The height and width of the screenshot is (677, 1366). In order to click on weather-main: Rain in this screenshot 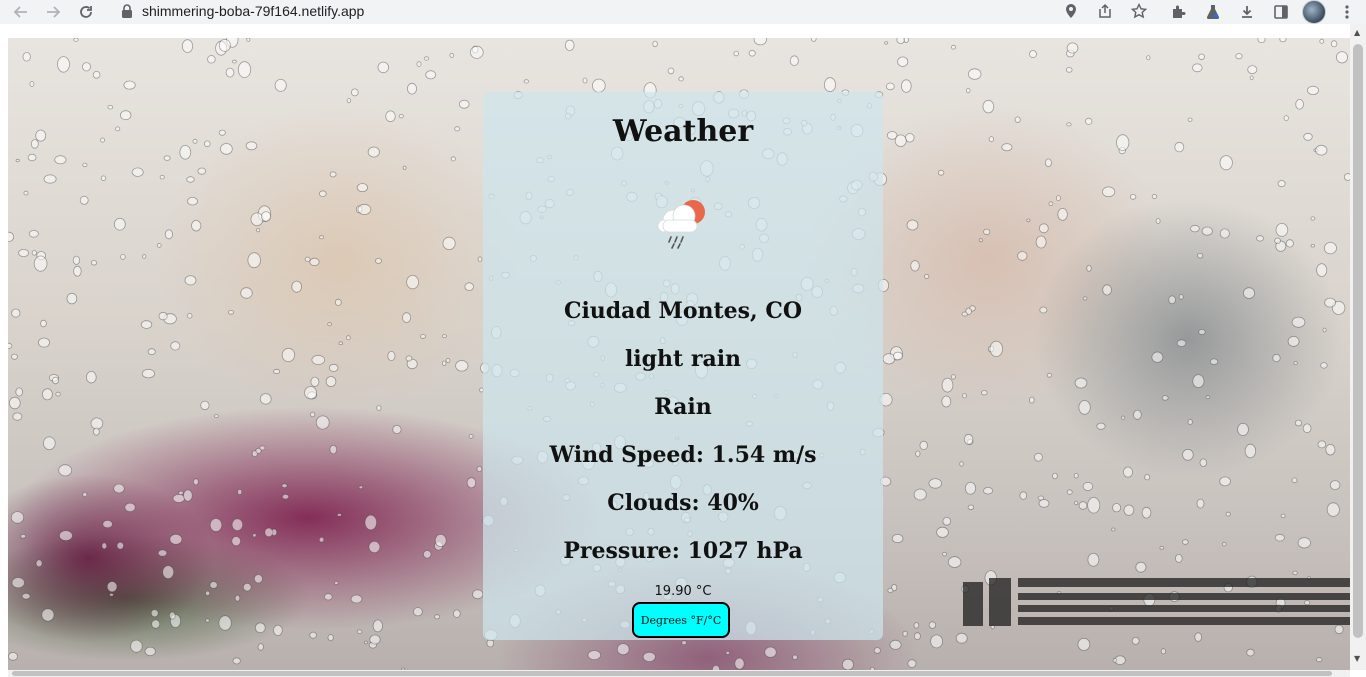, I will do `click(683, 407)`.